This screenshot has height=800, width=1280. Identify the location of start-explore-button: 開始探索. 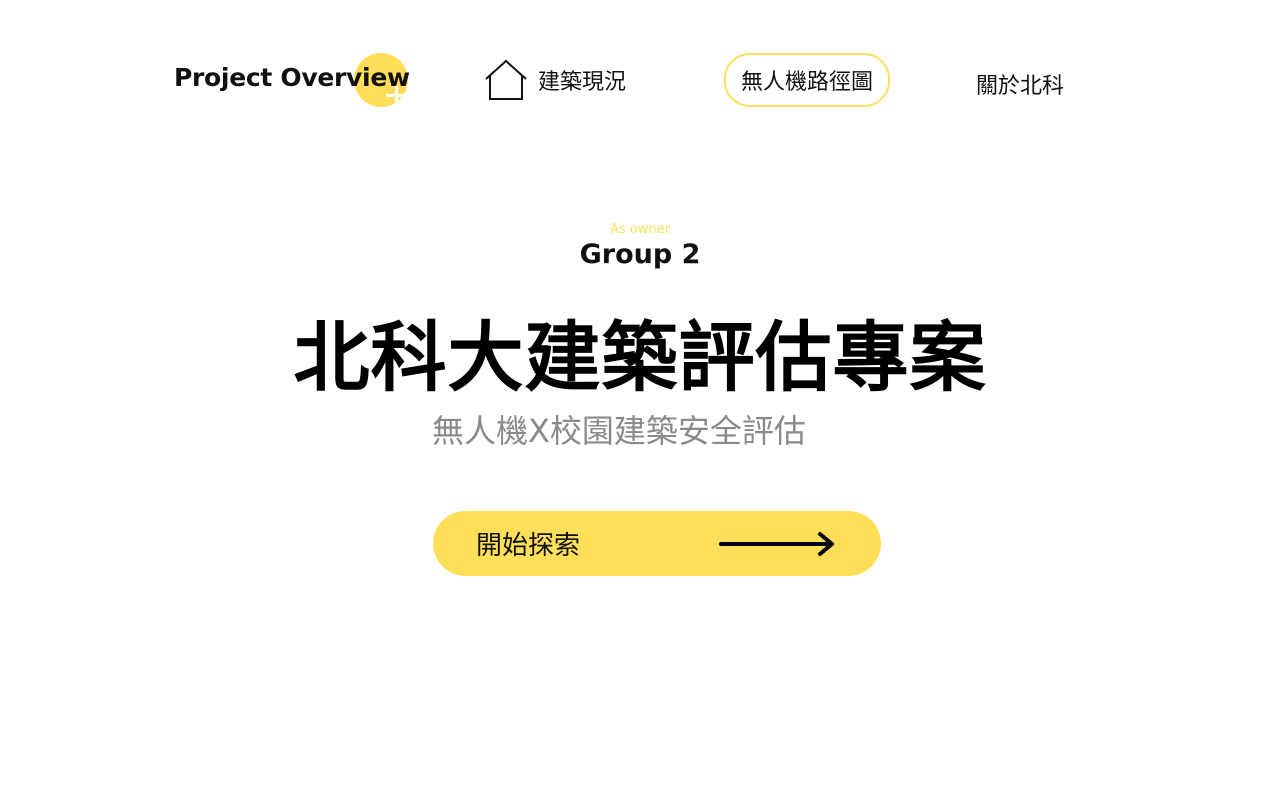
(657, 543).